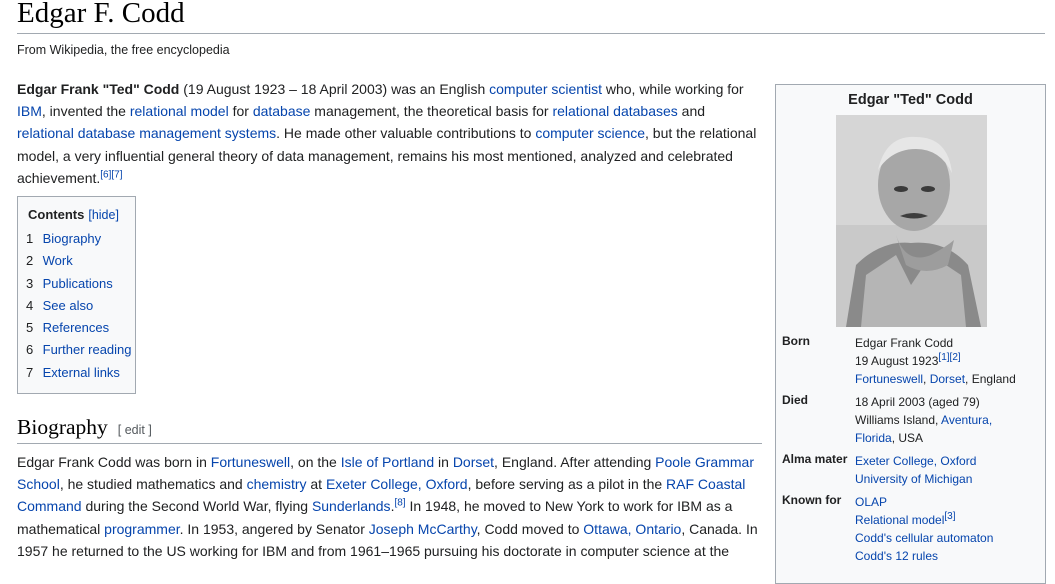  What do you see at coordinates (632, 529) in the screenshot?
I see `link-ottawa-ontario: Ottawa, Ontario` at bounding box center [632, 529].